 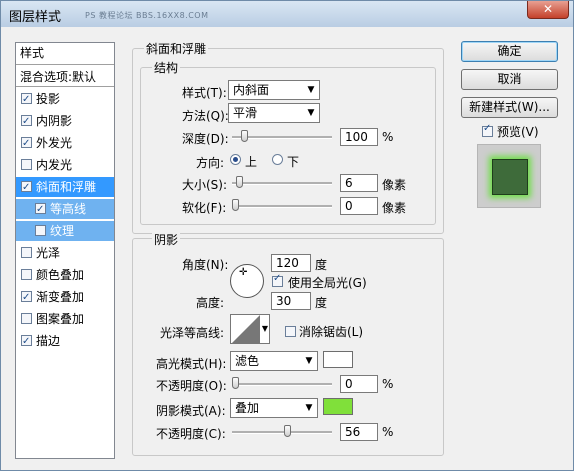 What do you see at coordinates (359, 183) in the screenshot?
I see `size-field: 6` at bounding box center [359, 183].